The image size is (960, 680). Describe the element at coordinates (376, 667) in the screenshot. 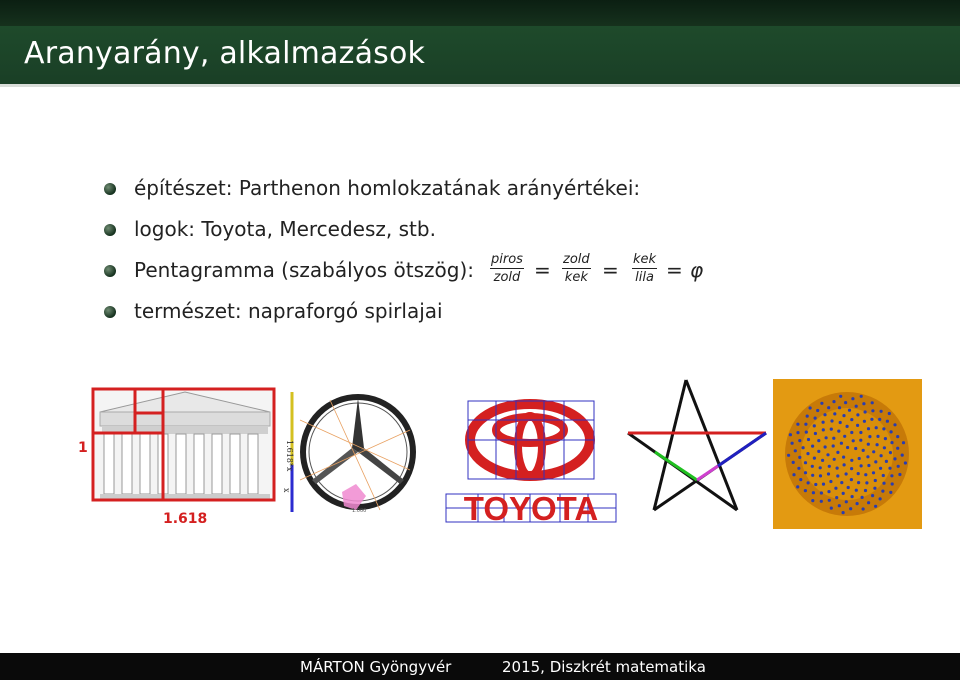

I see `footer-author: MÁRTON Gyöngyvér` at that location.